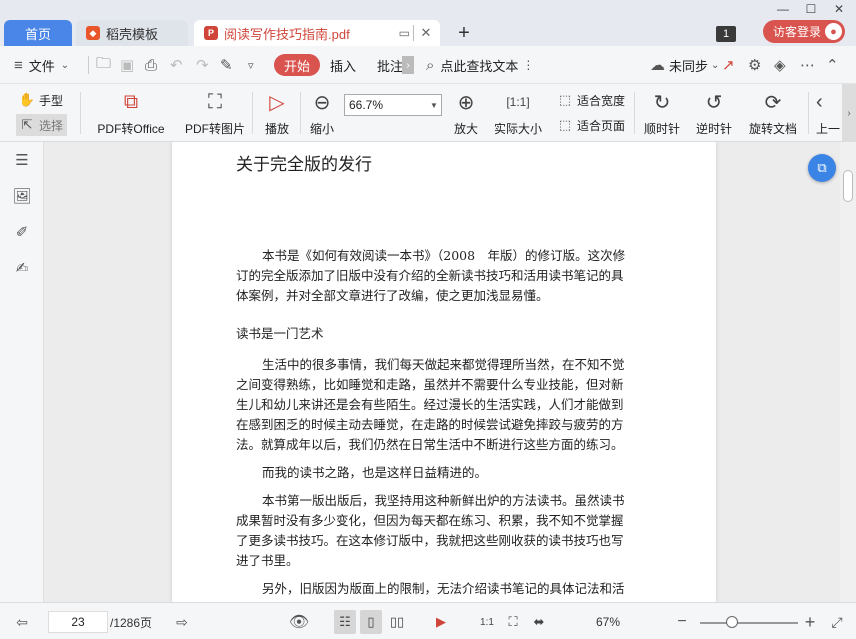  I want to click on rotate-counterclockwise-button: ↺ 逆时针, so click(714, 112).